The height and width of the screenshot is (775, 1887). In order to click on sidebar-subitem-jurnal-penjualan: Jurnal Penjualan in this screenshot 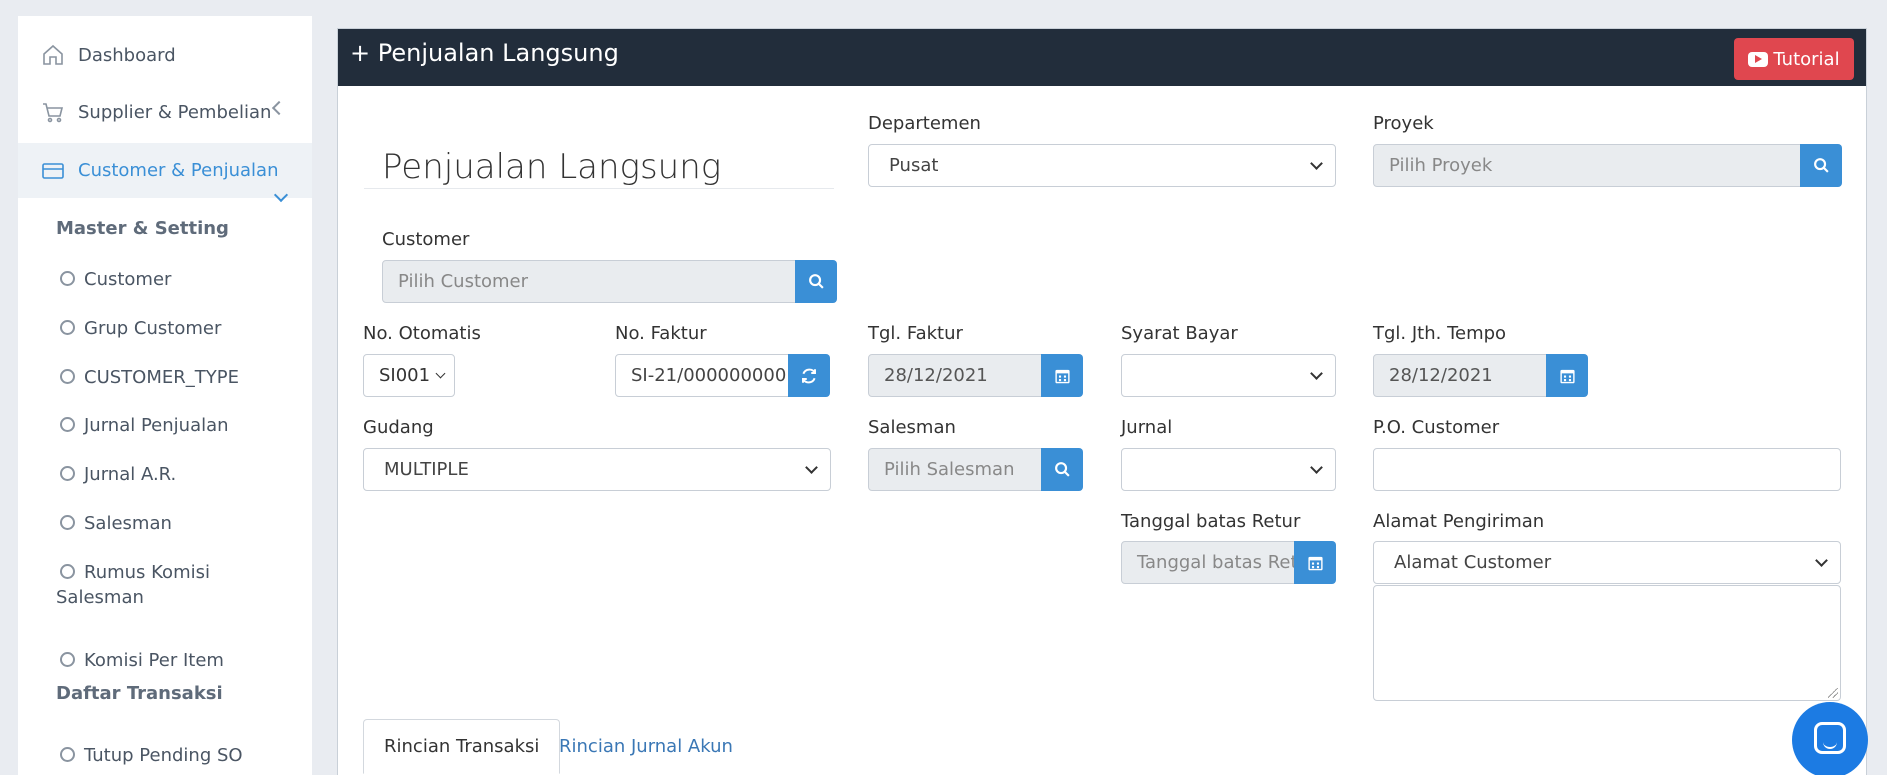, I will do `click(176, 425)`.